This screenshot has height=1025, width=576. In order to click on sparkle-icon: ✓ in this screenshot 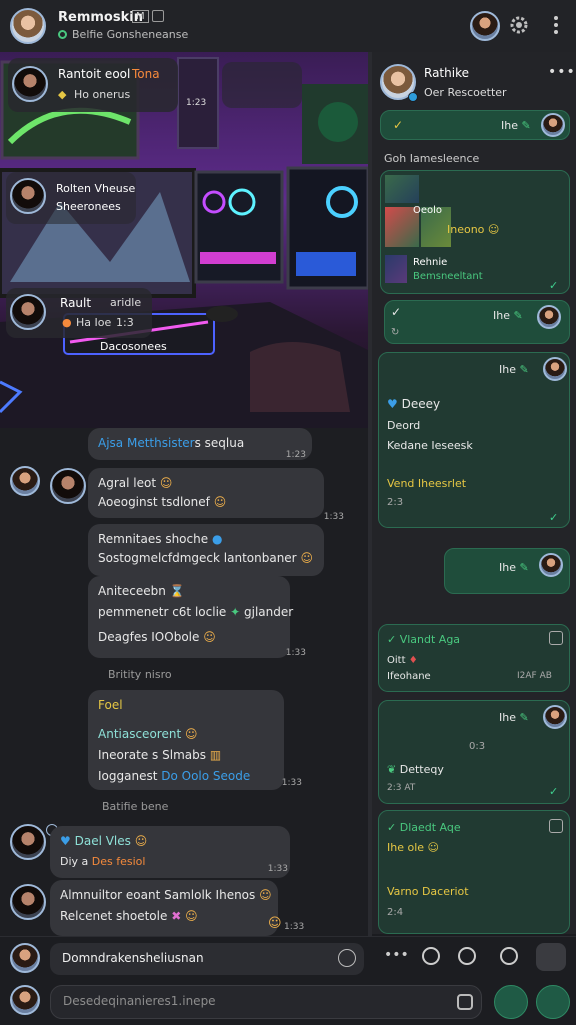, I will do `click(398, 125)`.